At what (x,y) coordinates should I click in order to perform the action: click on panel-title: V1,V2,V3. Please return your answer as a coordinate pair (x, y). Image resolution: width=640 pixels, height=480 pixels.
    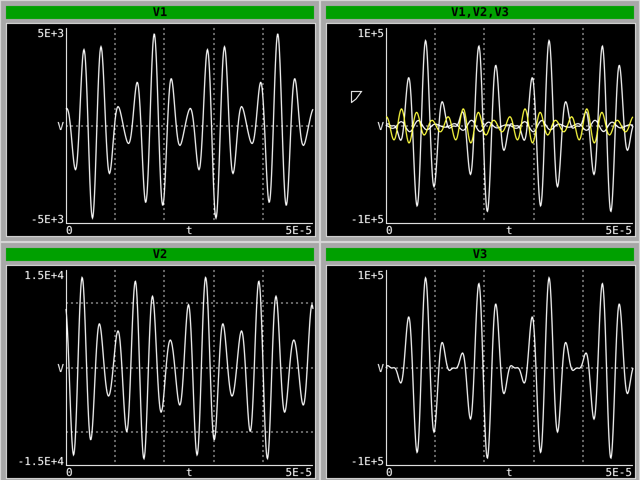
    Looking at the image, I should click on (480, 12).